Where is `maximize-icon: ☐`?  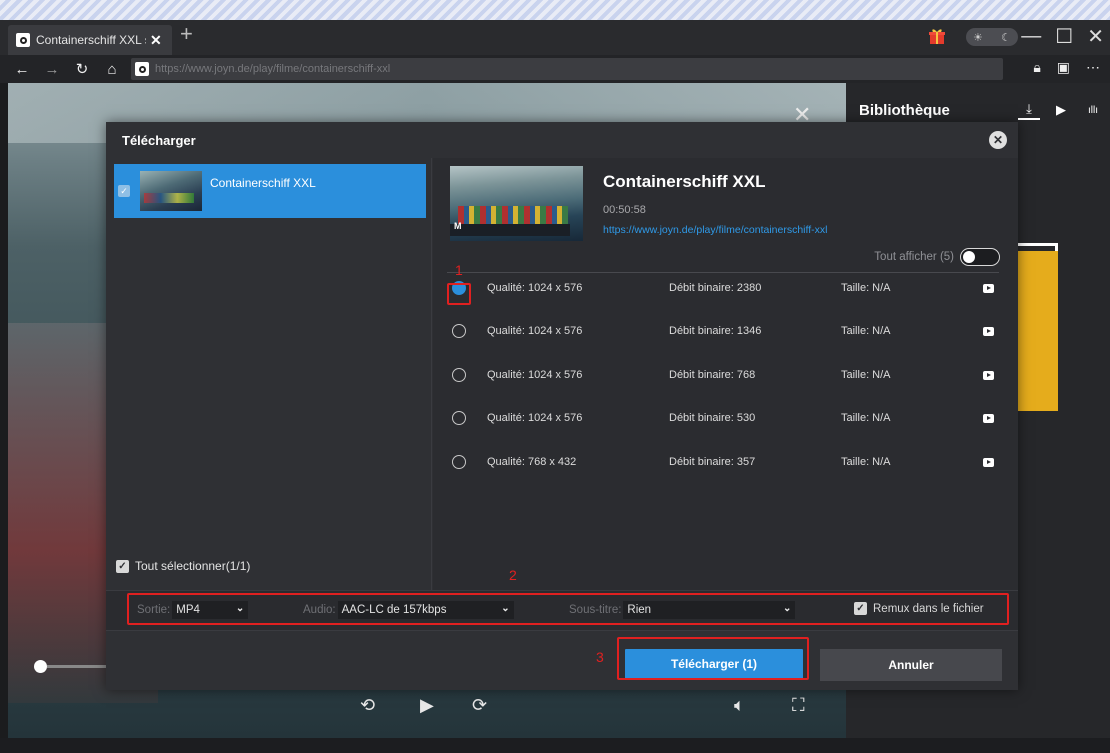 maximize-icon: ☐ is located at coordinates (1064, 36).